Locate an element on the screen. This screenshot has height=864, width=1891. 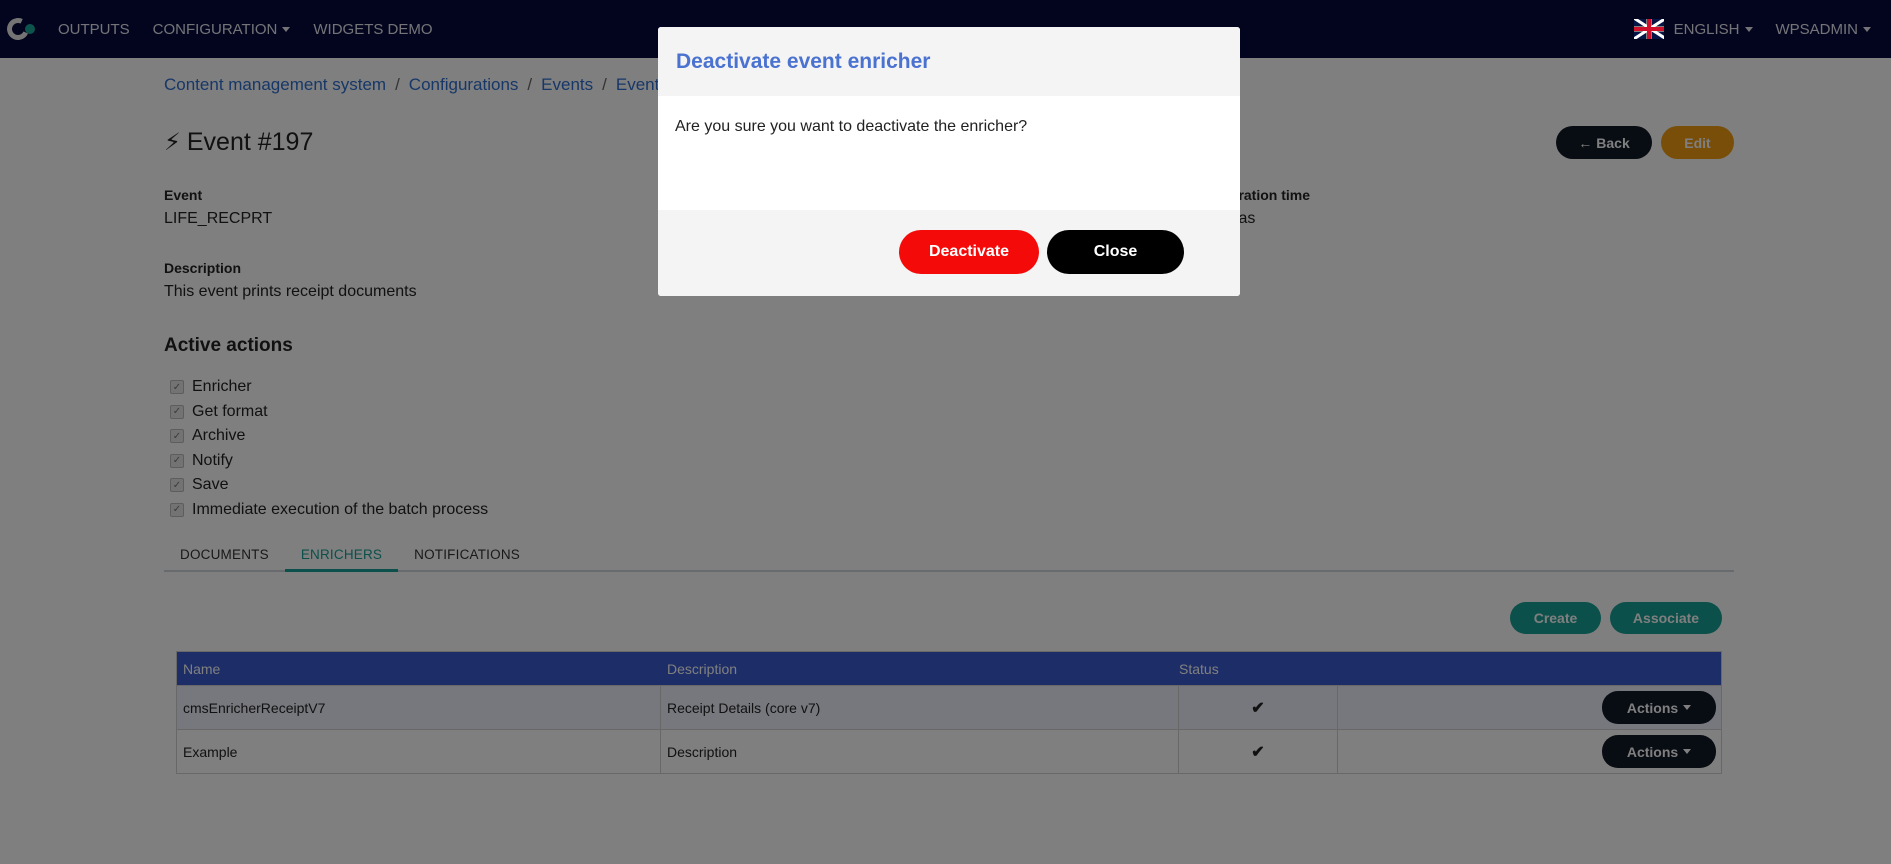
close-button: Close is located at coordinates (1115, 252).